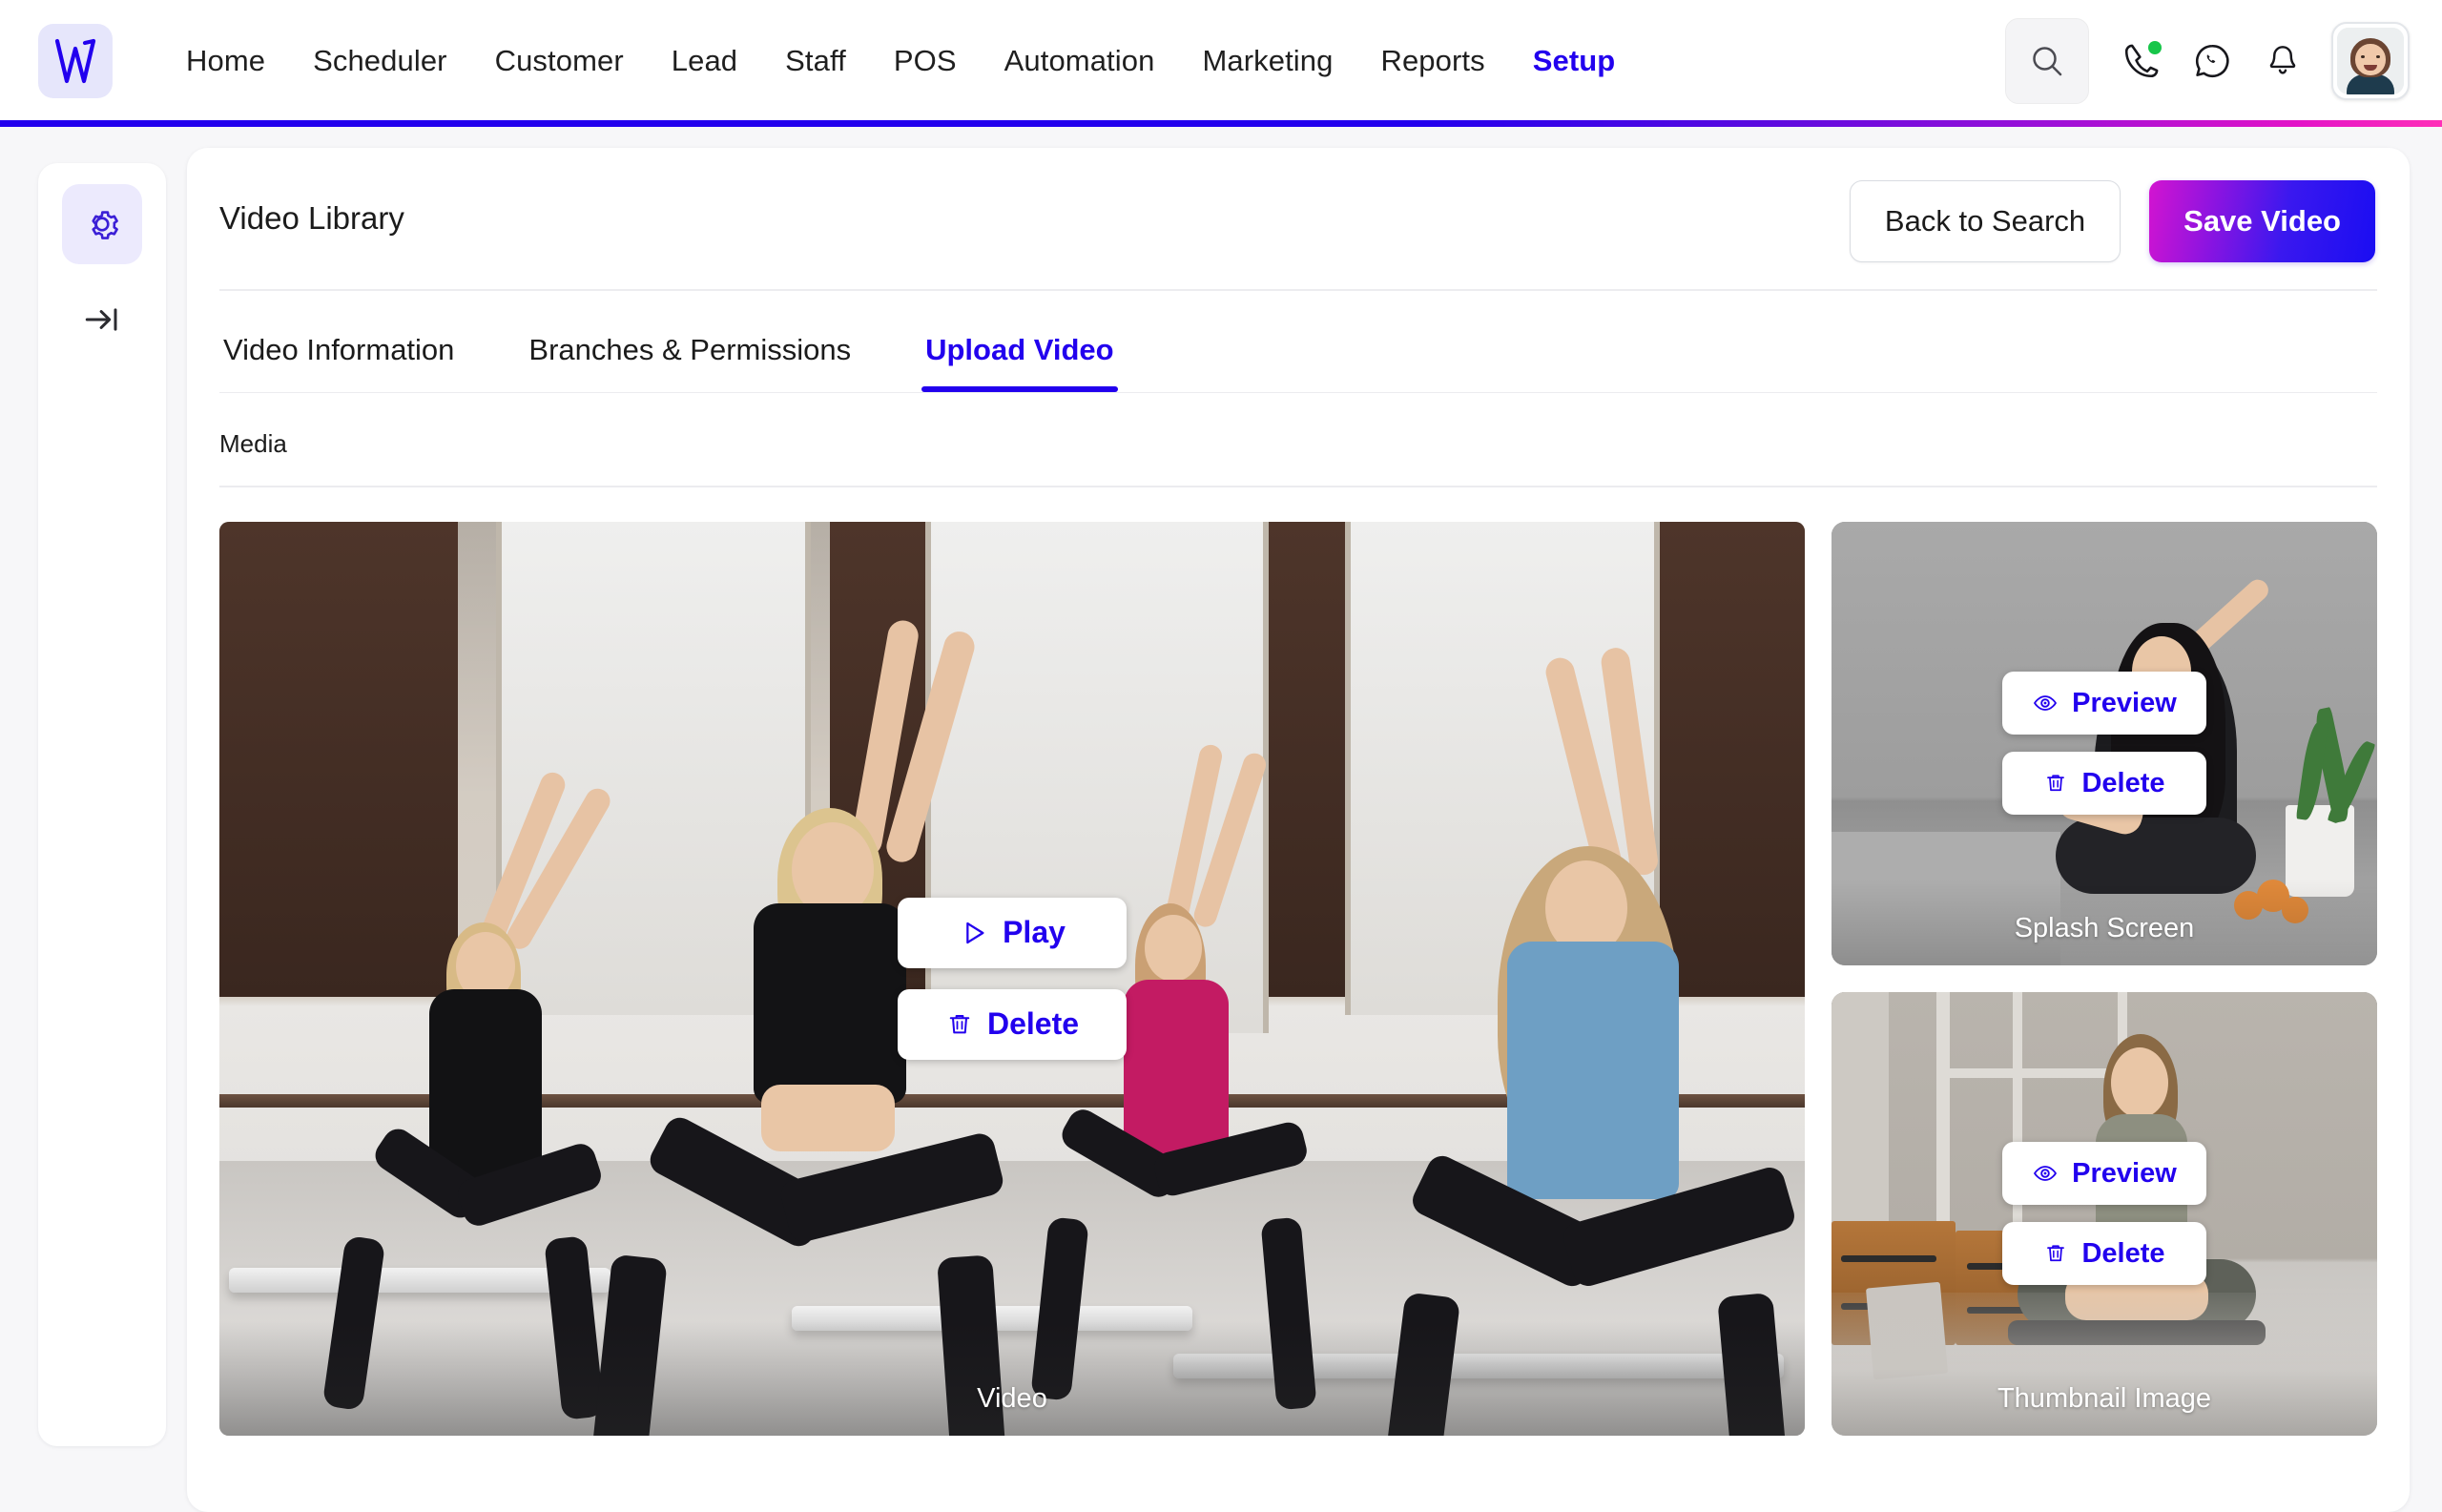 This screenshot has height=1512, width=2442. I want to click on w-logo-icon, so click(75, 61).